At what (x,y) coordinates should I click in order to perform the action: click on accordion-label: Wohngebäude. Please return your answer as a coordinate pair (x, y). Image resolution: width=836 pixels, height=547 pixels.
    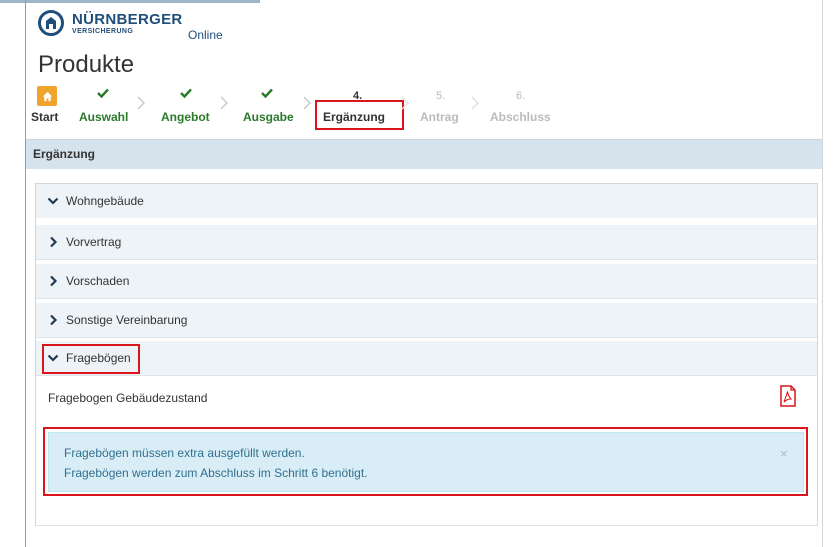
    Looking at the image, I should click on (105, 201).